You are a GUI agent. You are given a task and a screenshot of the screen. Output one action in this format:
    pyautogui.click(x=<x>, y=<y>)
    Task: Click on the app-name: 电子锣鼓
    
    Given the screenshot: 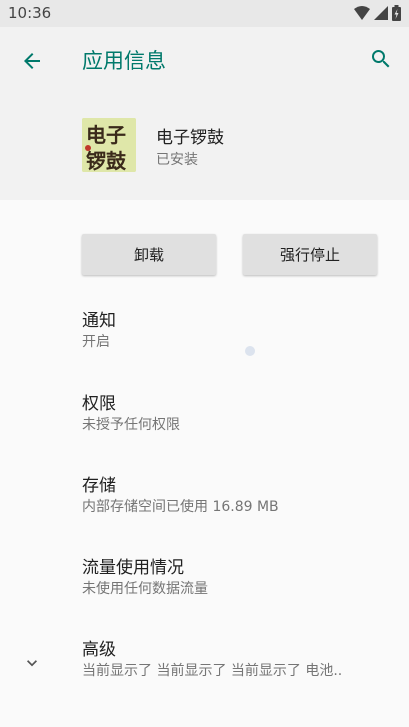 What is the action you would take?
    pyautogui.click(x=190, y=138)
    